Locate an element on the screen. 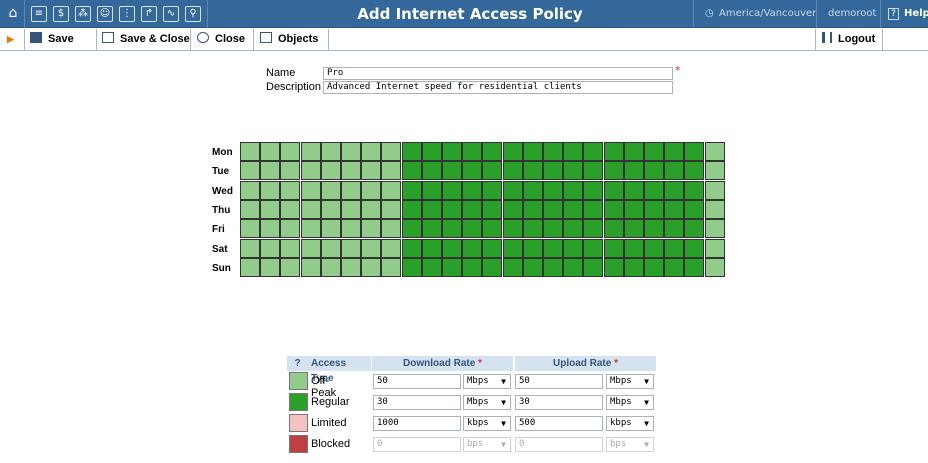 The height and width of the screenshot is (463, 928). upload-unit-select: Mbps ▼ is located at coordinates (630, 381).